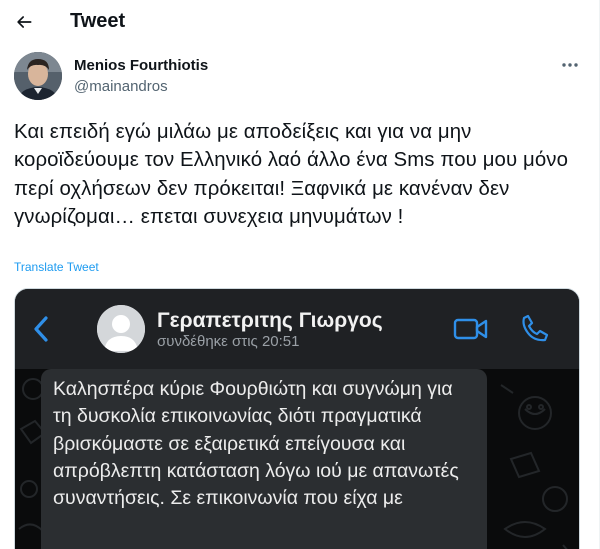  What do you see at coordinates (228, 341) in the screenshot?
I see `contact-status: συνδέθηκε στις 20:51` at bounding box center [228, 341].